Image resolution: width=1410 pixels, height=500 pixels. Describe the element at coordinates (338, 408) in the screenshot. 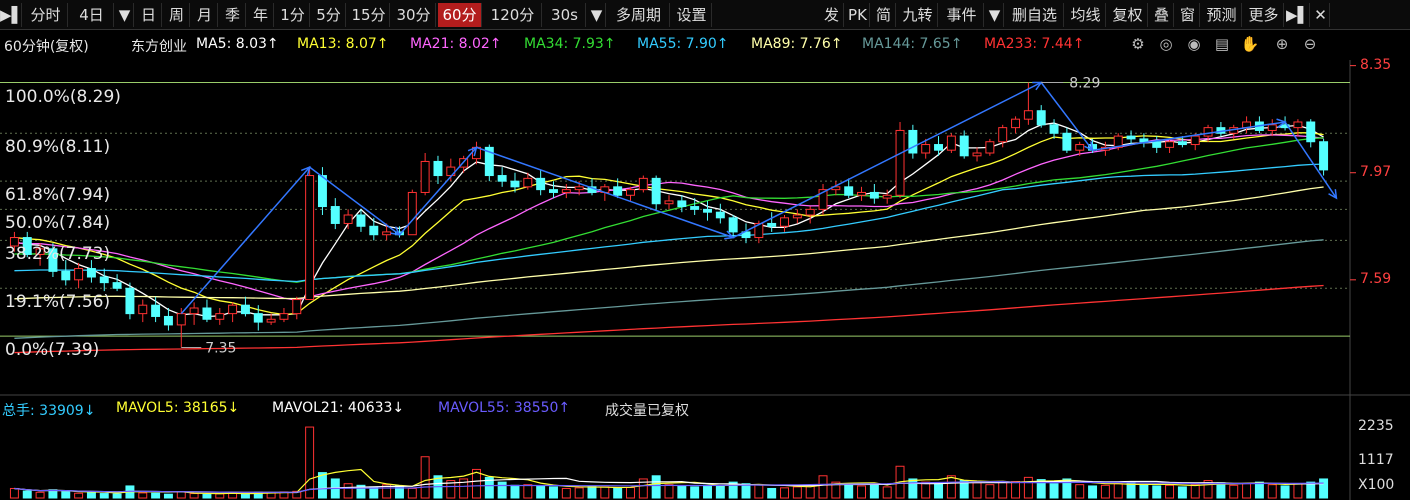

I see `mavol21-label: MAVOL21: 40633↓` at that location.